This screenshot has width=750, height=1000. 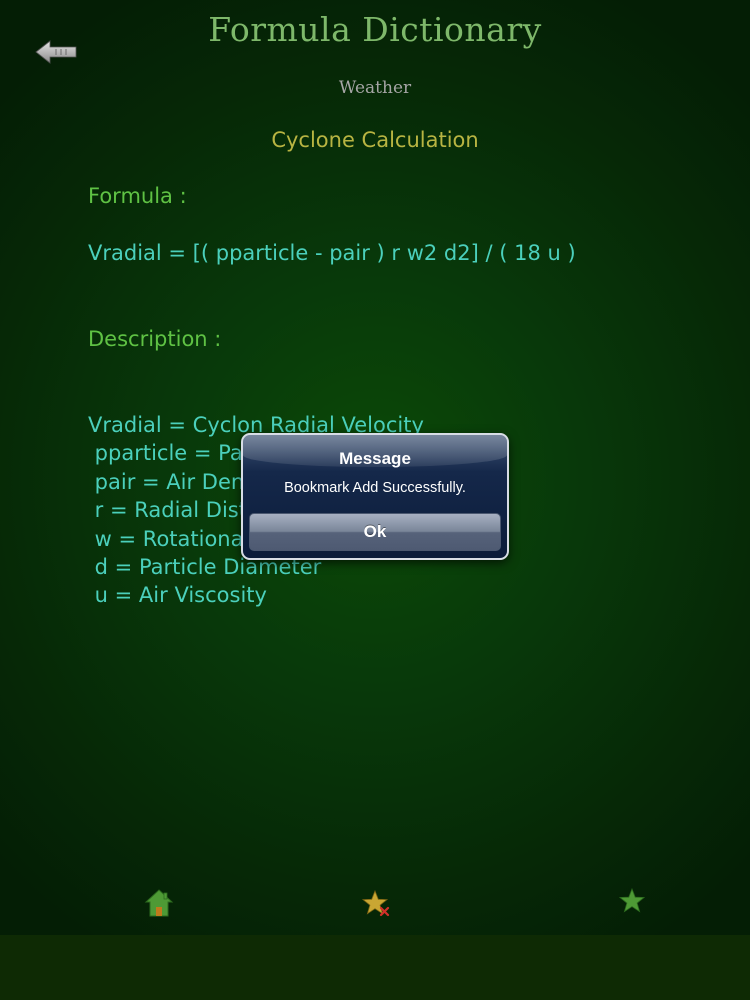 What do you see at coordinates (137, 196) in the screenshot?
I see `formula-label: Formula :` at bounding box center [137, 196].